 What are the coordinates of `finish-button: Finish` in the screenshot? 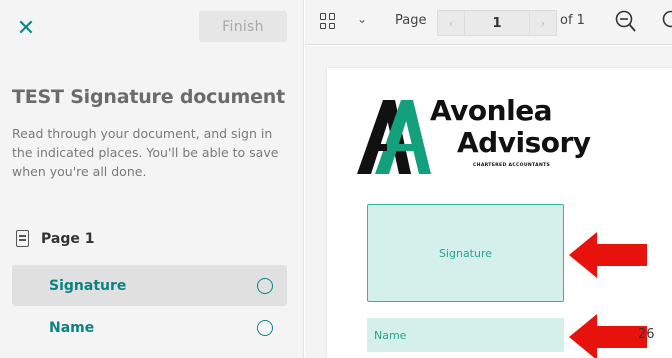 It's located at (243, 26).